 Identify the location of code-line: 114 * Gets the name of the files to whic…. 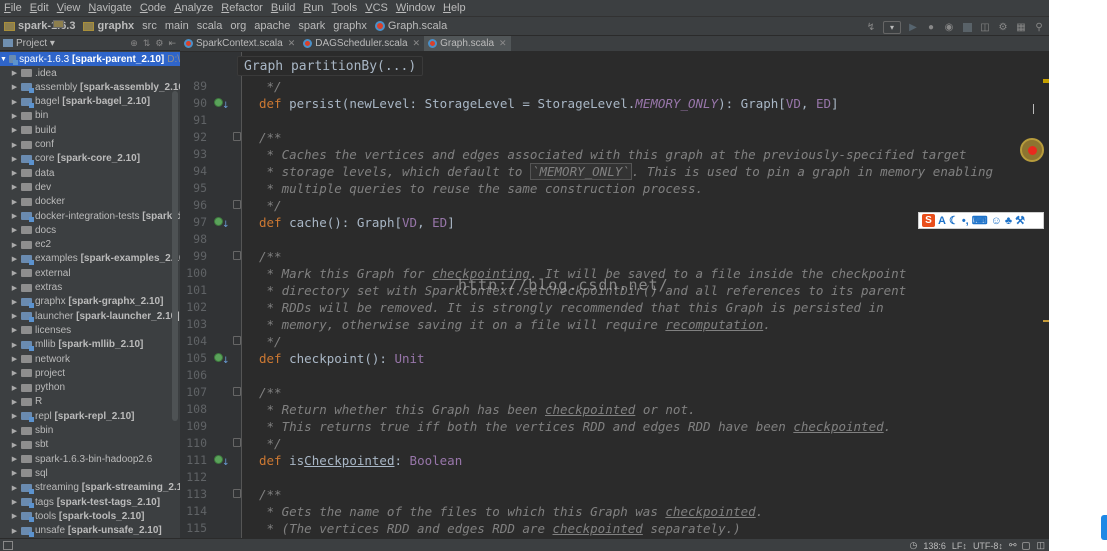
(614, 511).